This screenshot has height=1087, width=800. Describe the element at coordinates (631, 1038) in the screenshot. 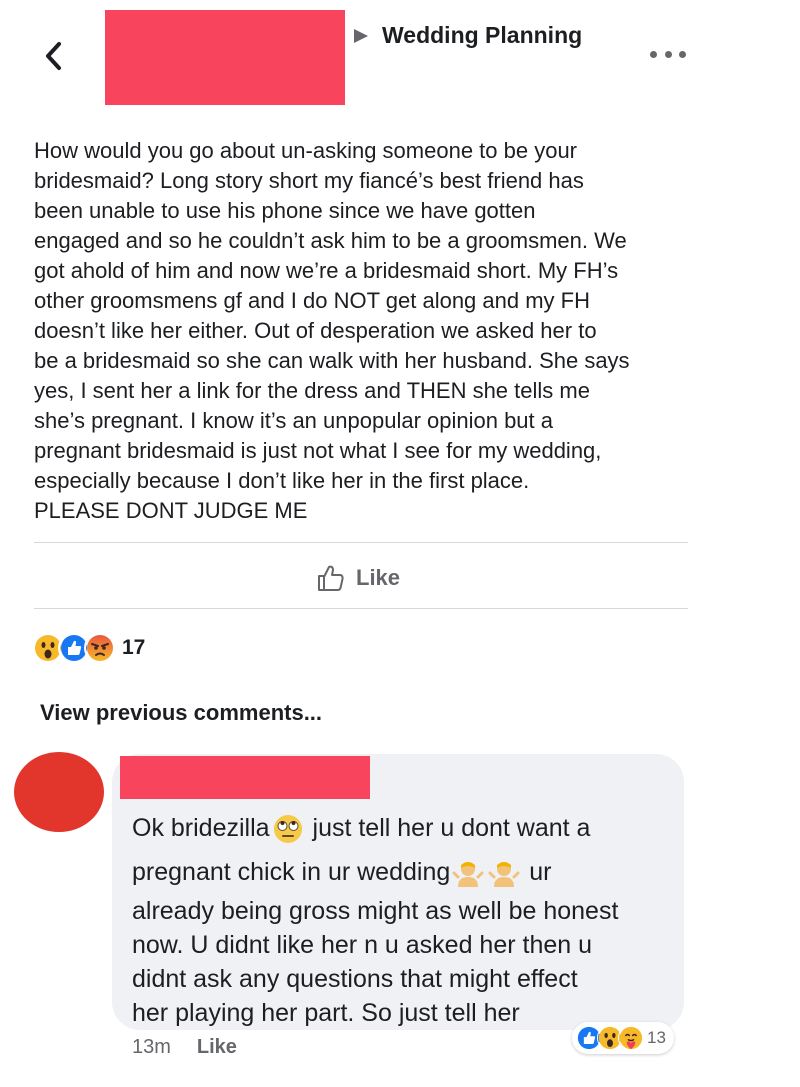

I see `care-reaction-icon` at that location.